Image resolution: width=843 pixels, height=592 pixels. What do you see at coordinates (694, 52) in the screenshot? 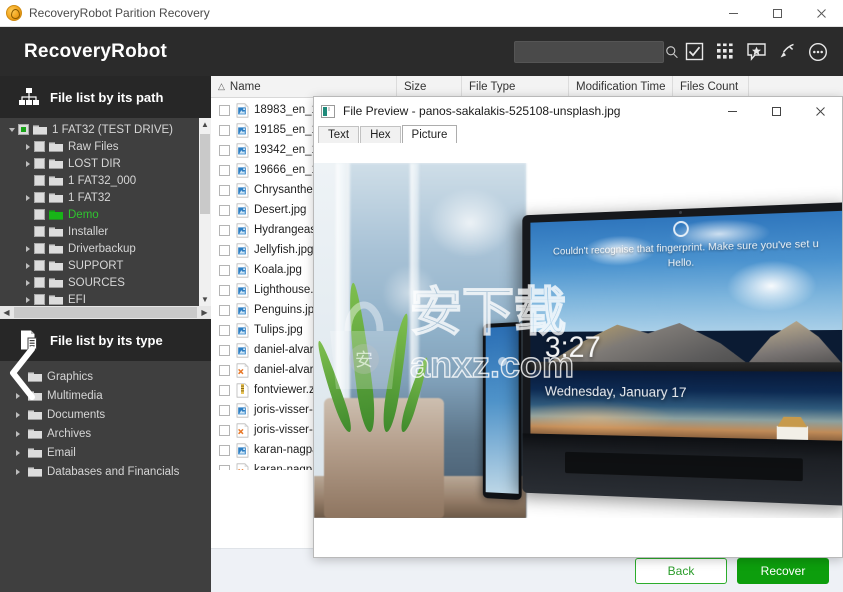
I see `checkbox-select-icon` at bounding box center [694, 52].